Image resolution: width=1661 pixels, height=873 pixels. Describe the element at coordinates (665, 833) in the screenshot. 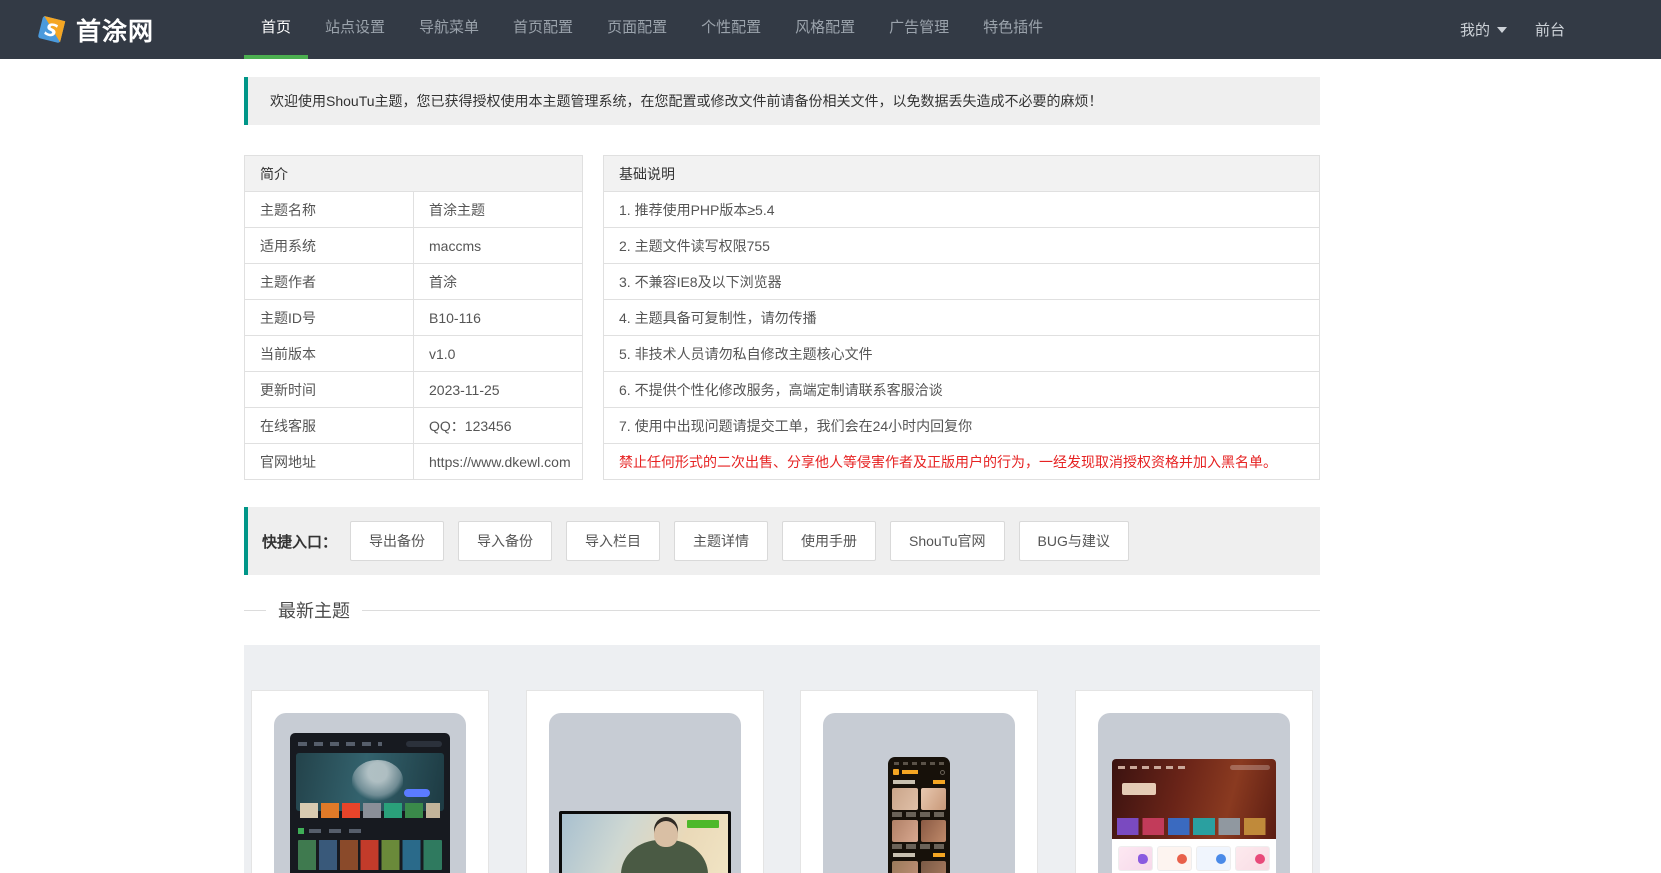

I see `preview-character-head` at that location.